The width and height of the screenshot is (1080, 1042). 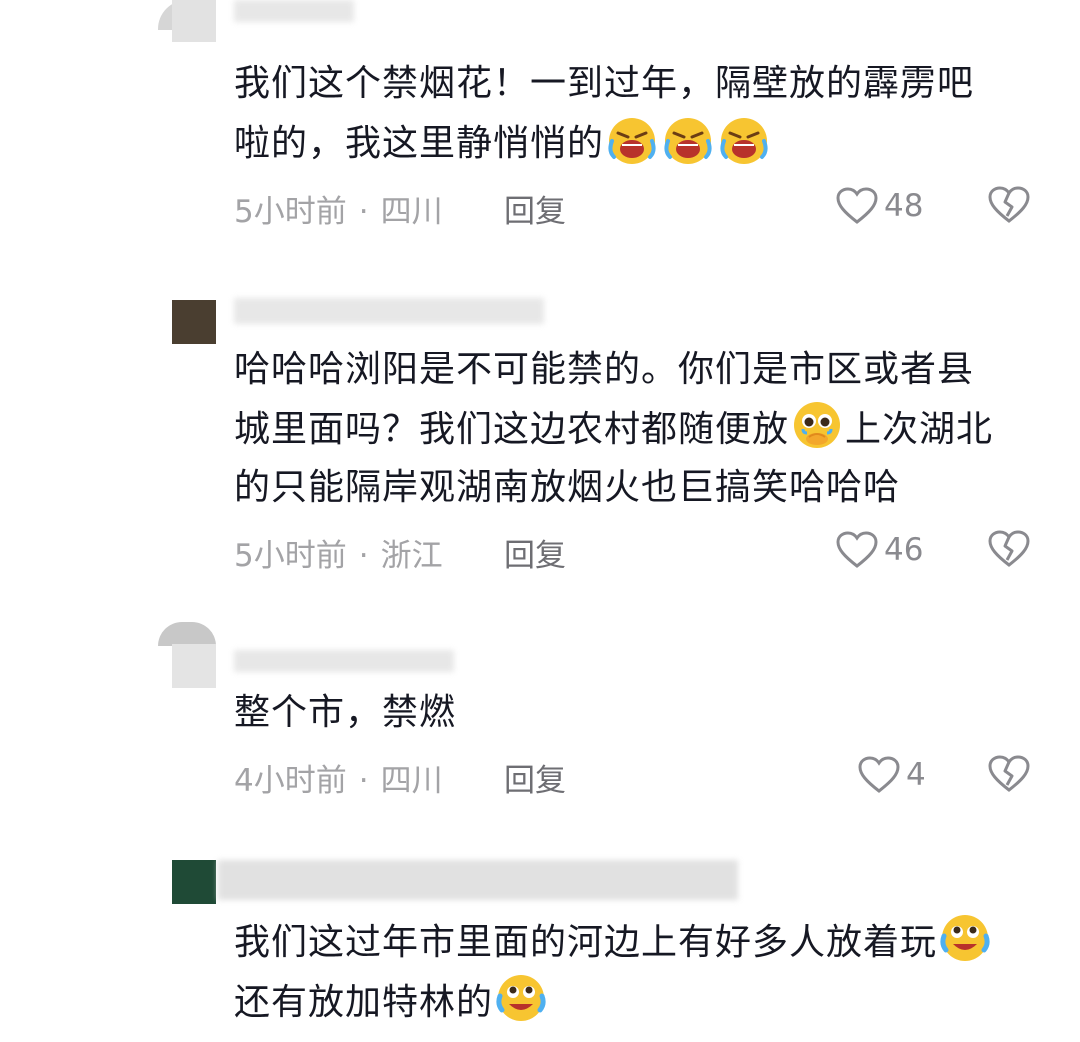 I want to click on comment-line: 啦的，我这里静悄悄的, so click(x=419, y=143).